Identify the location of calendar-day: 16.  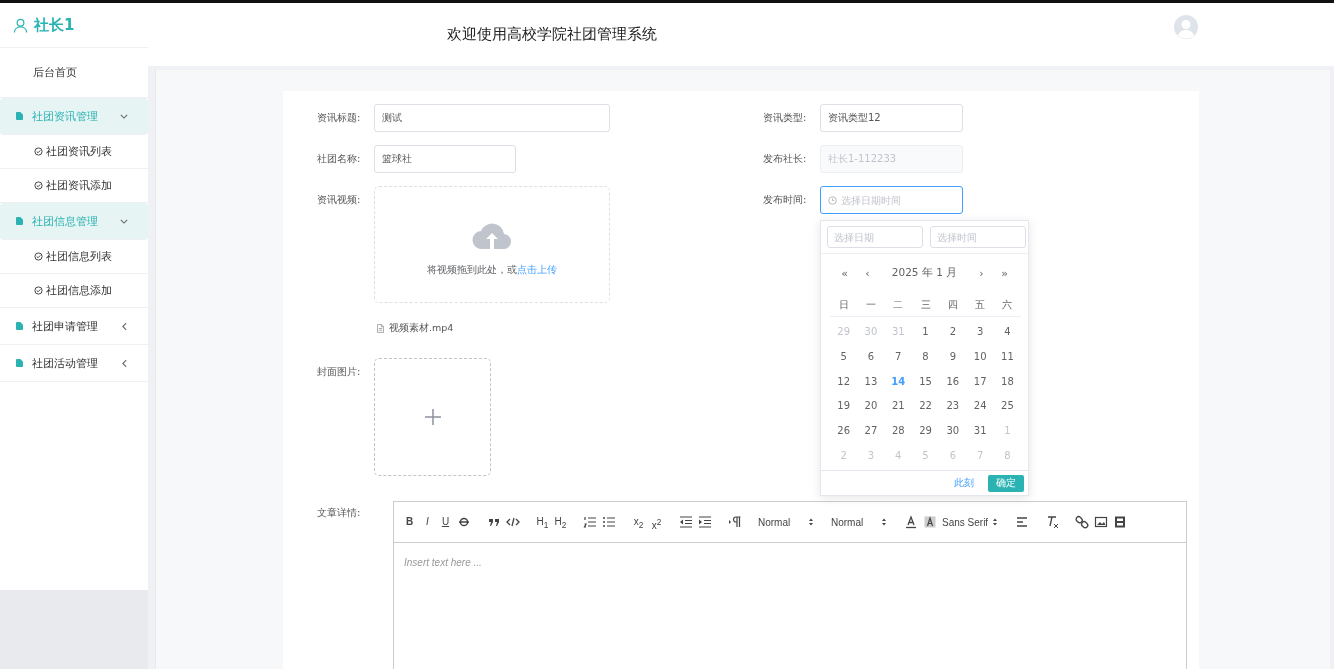
(953, 382).